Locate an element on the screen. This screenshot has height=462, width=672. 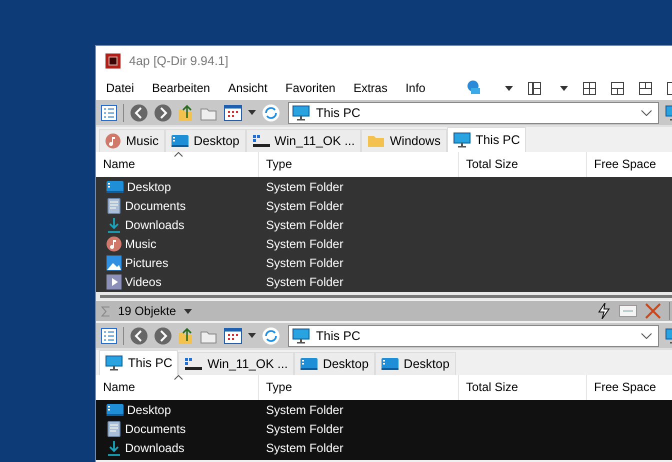
menu-item: Info is located at coordinates (415, 88).